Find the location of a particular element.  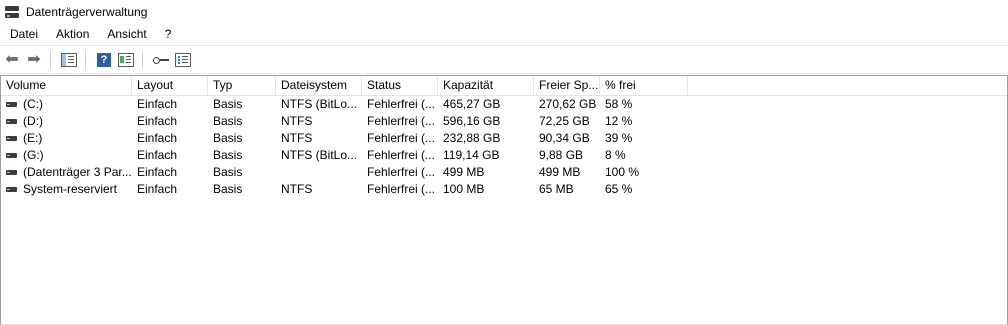

column-header-dateisystem: Dateisystem is located at coordinates (319, 85).